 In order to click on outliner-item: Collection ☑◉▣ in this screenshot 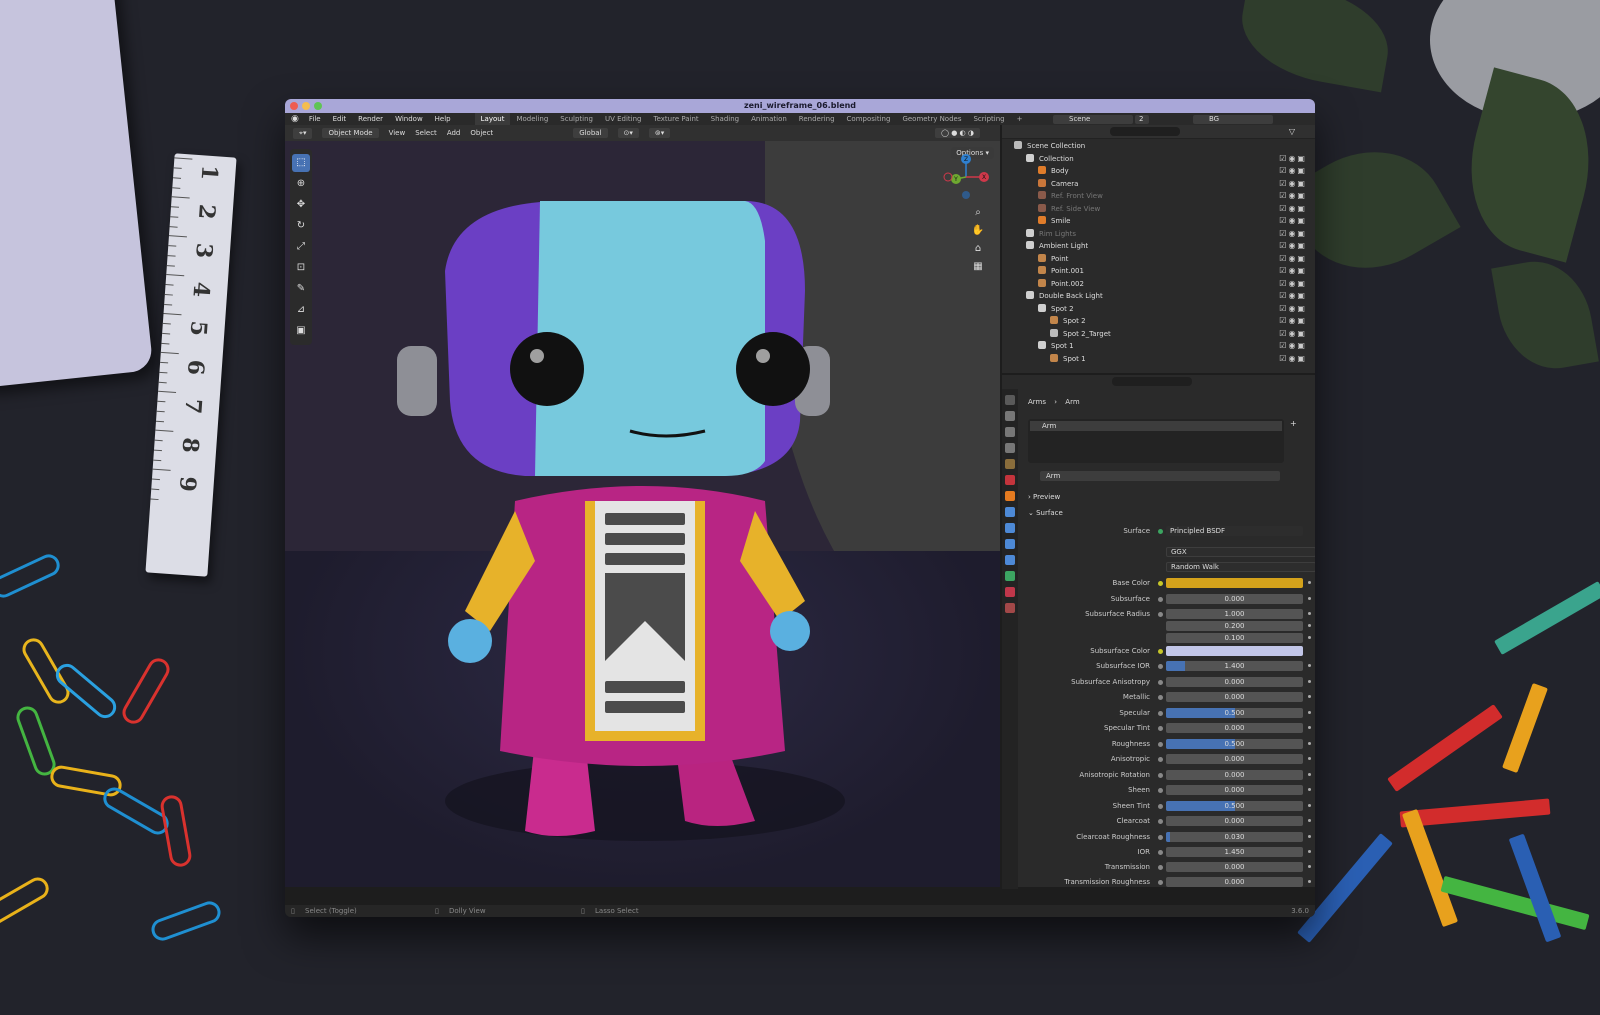, I will do `click(1158, 159)`.